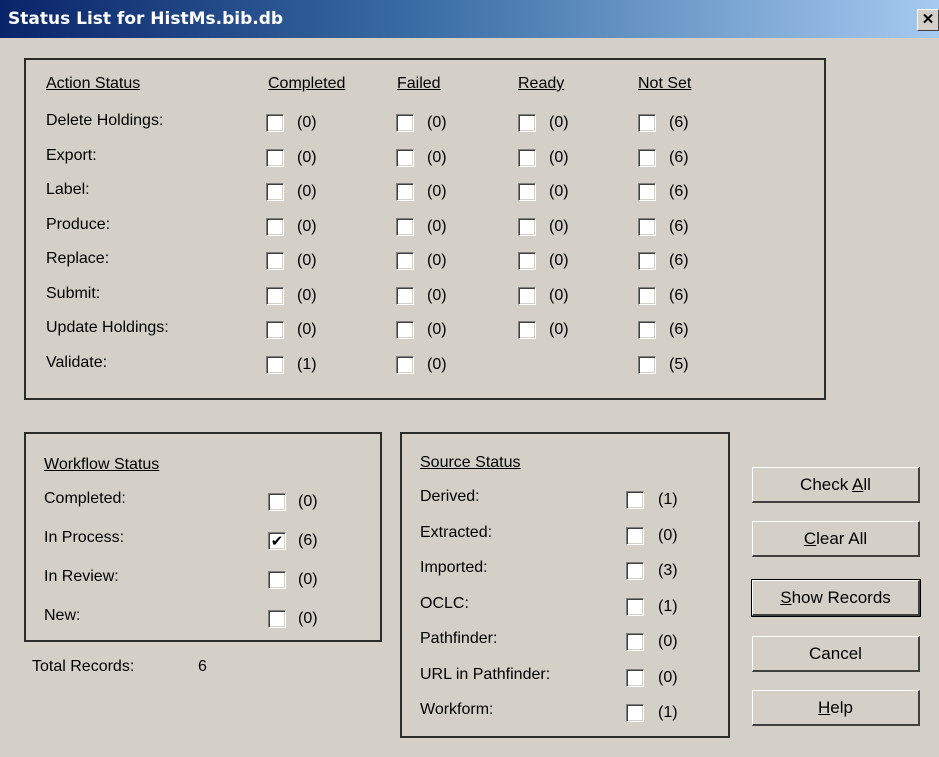 This screenshot has height=757, width=939. What do you see at coordinates (307, 364) in the screenshot?
I see `count-validate-completed: (1)` at bounding box center [307, 364].